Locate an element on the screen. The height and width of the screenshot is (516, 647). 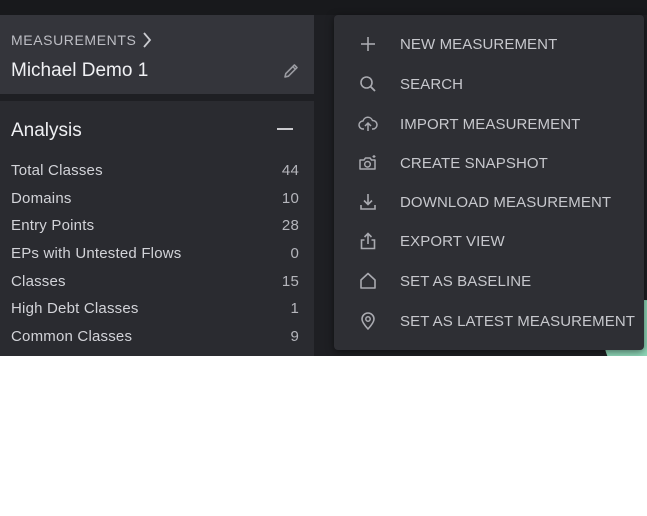
menu-item-label: IMPORT MEASUREMENT is located at coordinates (490, 124).